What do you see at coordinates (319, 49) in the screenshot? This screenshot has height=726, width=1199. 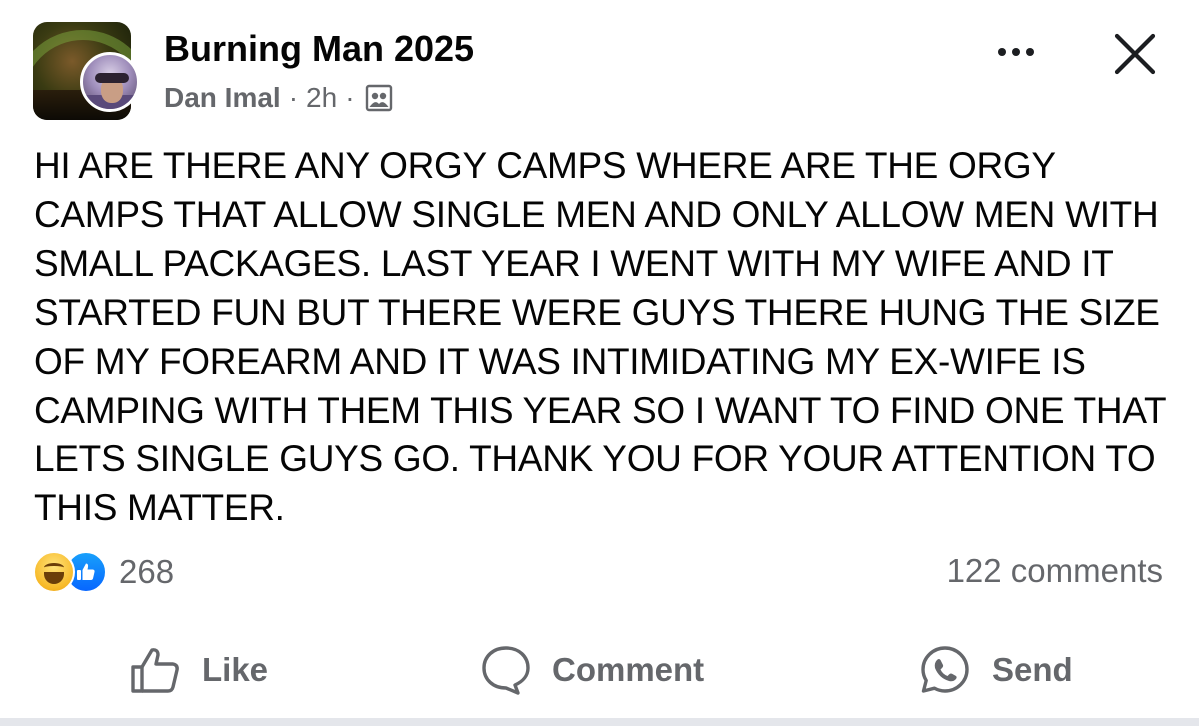 I see `group-name: Burning Man 2025` at bounding box center [319, 49].